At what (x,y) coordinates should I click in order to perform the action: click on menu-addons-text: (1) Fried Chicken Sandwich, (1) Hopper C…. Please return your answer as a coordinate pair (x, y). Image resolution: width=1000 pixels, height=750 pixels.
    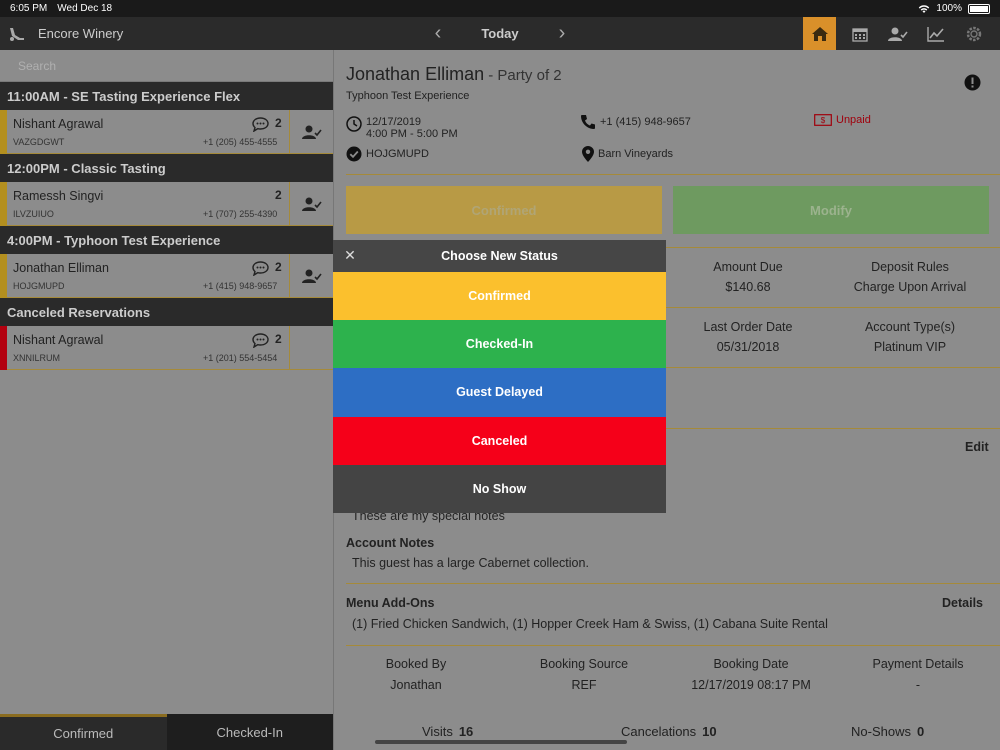
    Looking at the image, I should click on (590, 624).